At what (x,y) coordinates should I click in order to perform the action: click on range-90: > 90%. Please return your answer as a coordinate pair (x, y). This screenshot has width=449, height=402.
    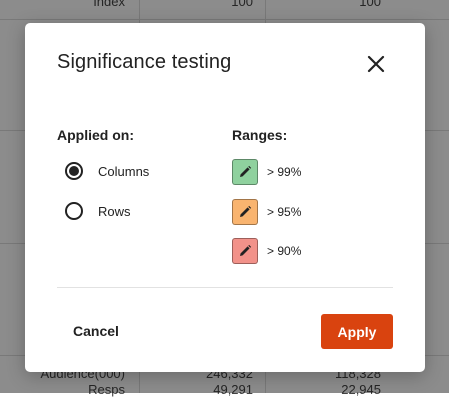
    Looking at the image, I should click on (266, 251).